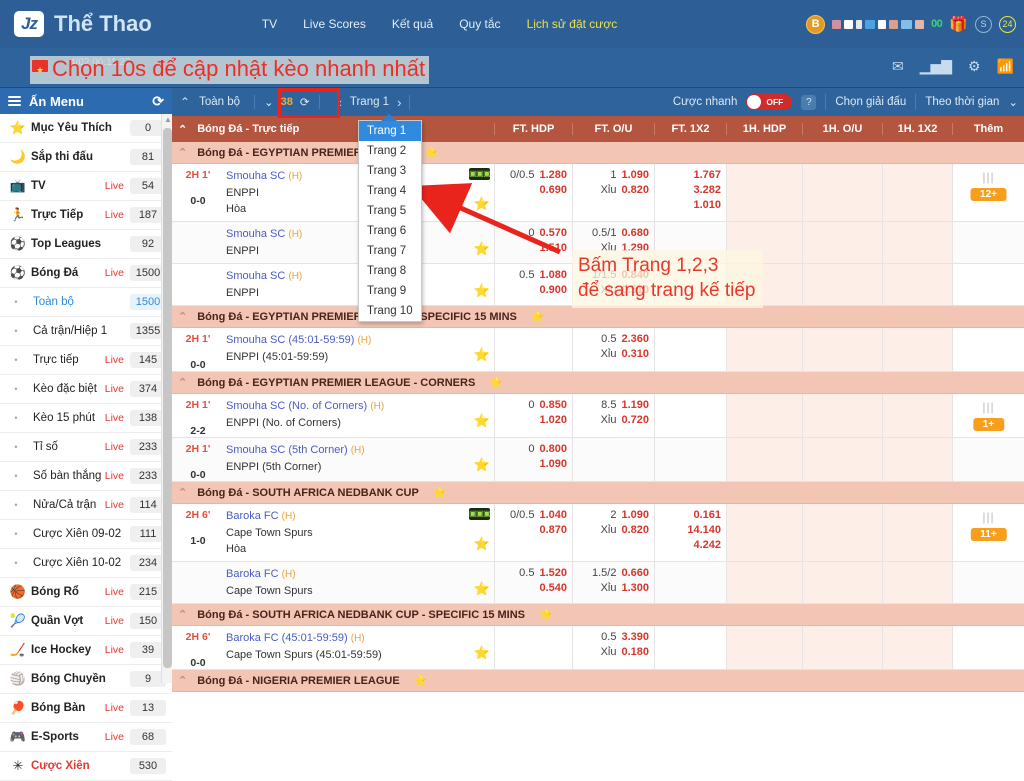 Image resolution: width=1024 pixels, height=781 pixels. I want to click on sidebar-scrollbar: ▲, so click(166, 398).